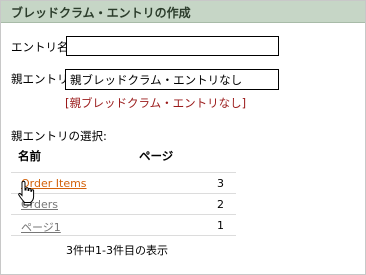  I want to click on panel-title: ブレッドクラム・エントリの作成, so click(101, 13).